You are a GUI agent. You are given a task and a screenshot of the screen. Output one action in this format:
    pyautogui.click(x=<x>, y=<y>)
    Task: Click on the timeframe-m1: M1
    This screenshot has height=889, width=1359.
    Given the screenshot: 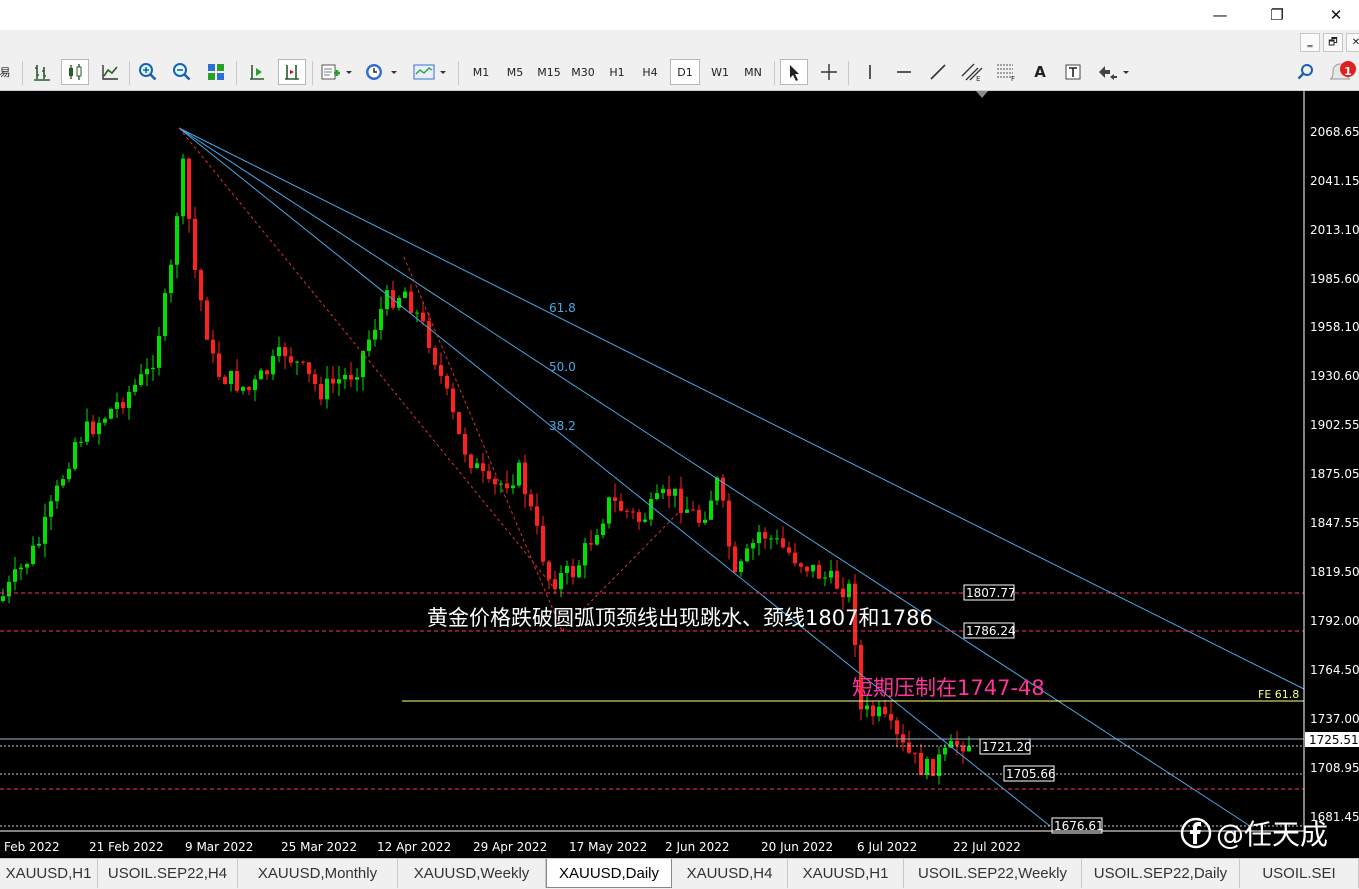 What is the action you would take?
    pyautogui.click(x=481, y=72)
    